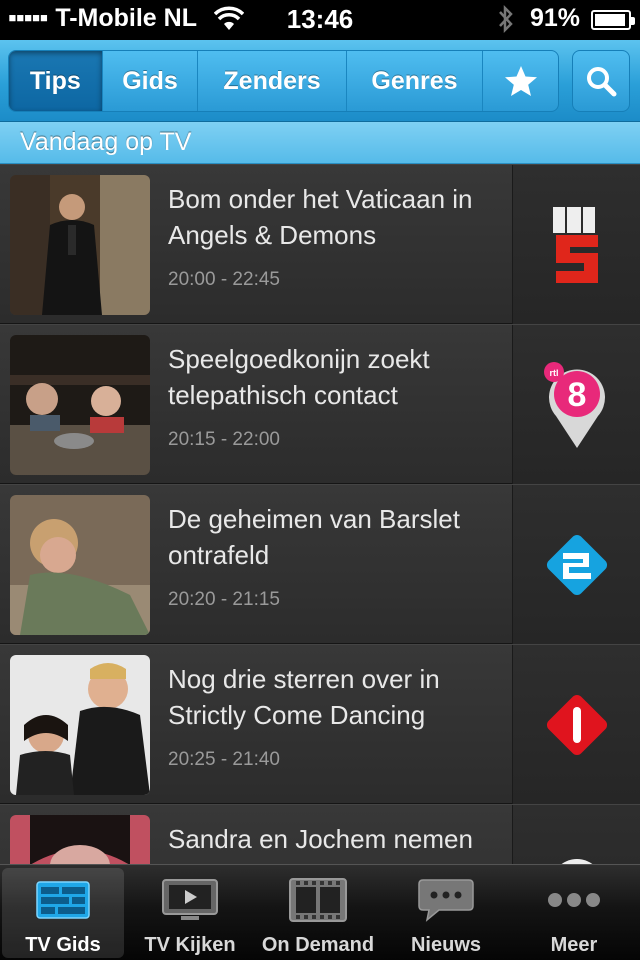  I want to click on program-title: Sandra en Jochem nemen, so click(320, 839).